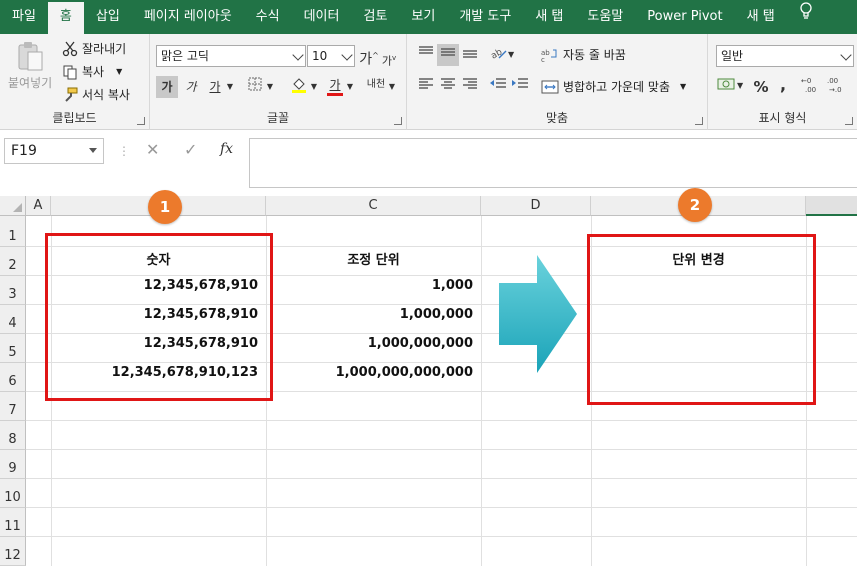 The image size is (857, 566). What do you see at coordinates (270, 87) in the screenshot?
I see `borders-dropdown-icon: ▼` at bounding box center [270, 87].